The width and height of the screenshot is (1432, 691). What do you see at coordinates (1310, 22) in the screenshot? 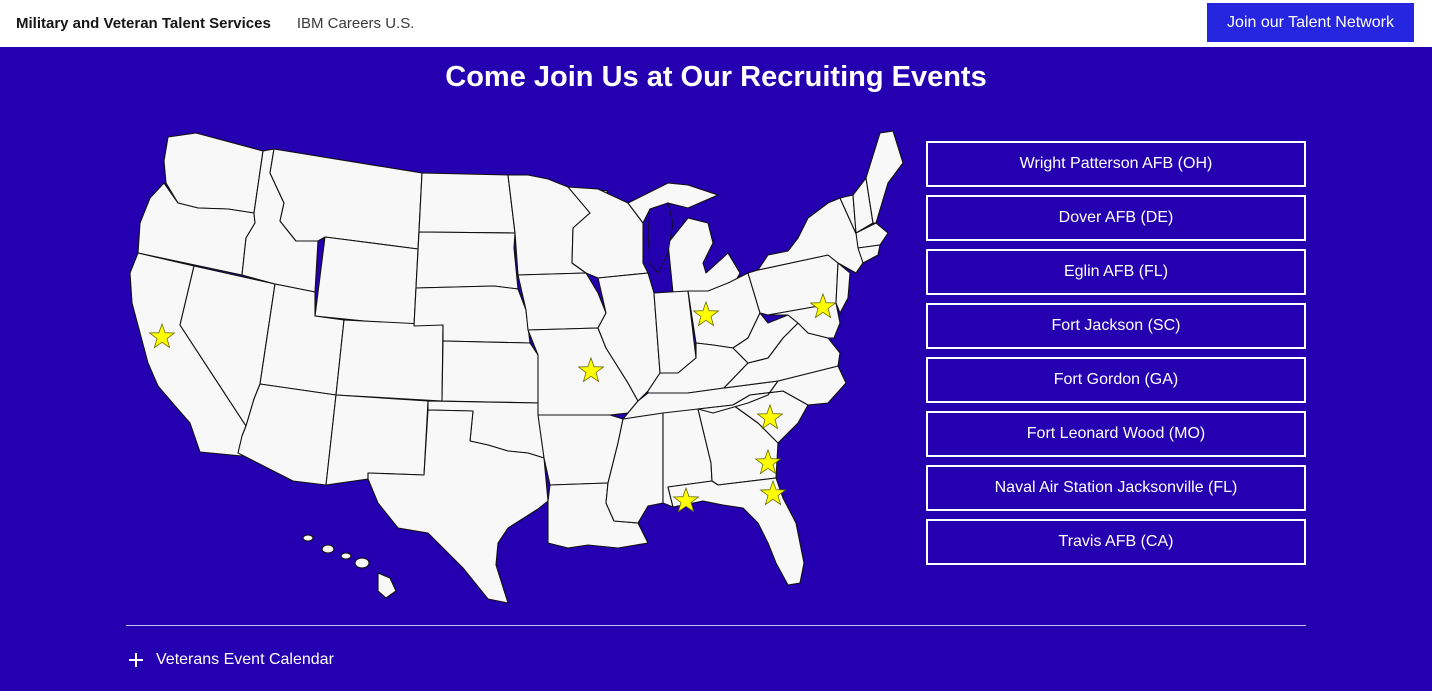
I see `join-talent-network-button: Join our Talent Network` at bounding box center [1310, 22].